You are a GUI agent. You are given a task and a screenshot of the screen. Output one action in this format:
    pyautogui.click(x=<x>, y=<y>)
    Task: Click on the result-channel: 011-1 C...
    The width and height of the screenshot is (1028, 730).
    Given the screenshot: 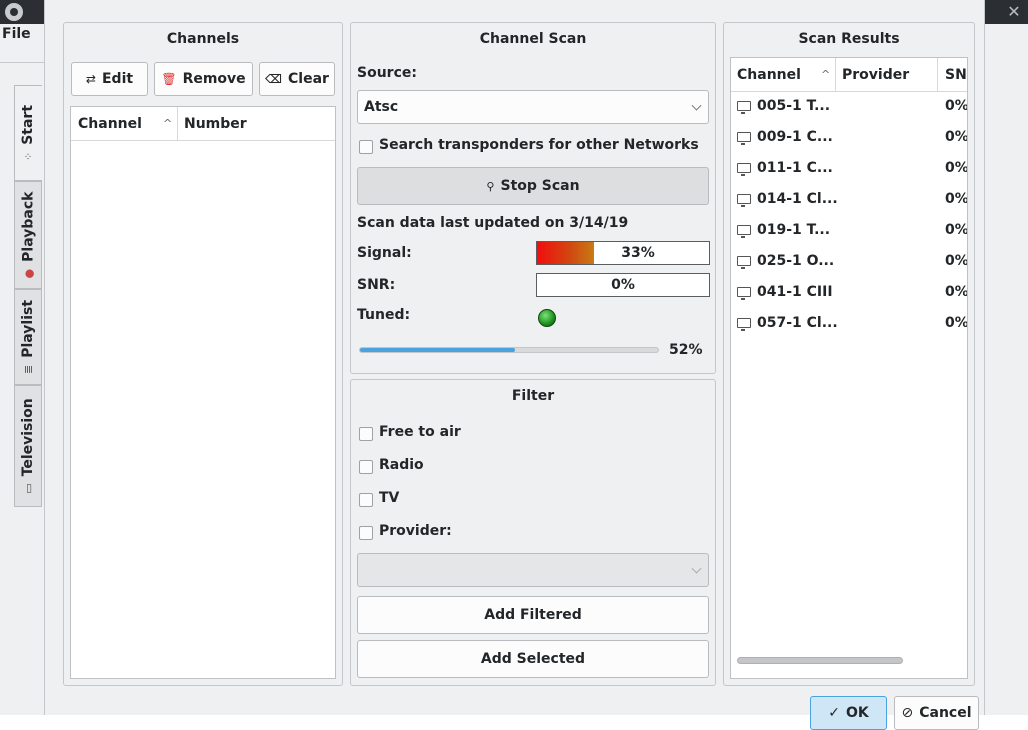 What is the action you would take?
    pyautogui.click(x=795, y=168)
    